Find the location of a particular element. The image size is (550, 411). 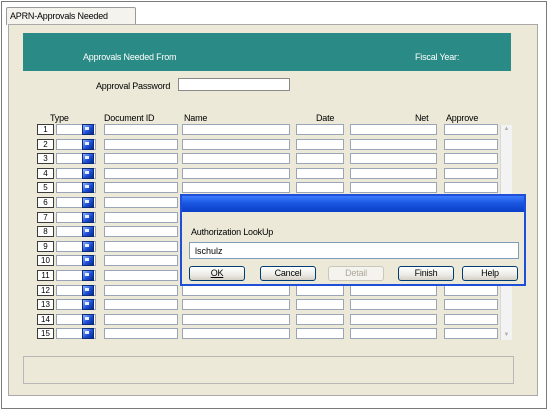

dialog-title-bar is located at coordinates (353, 204).